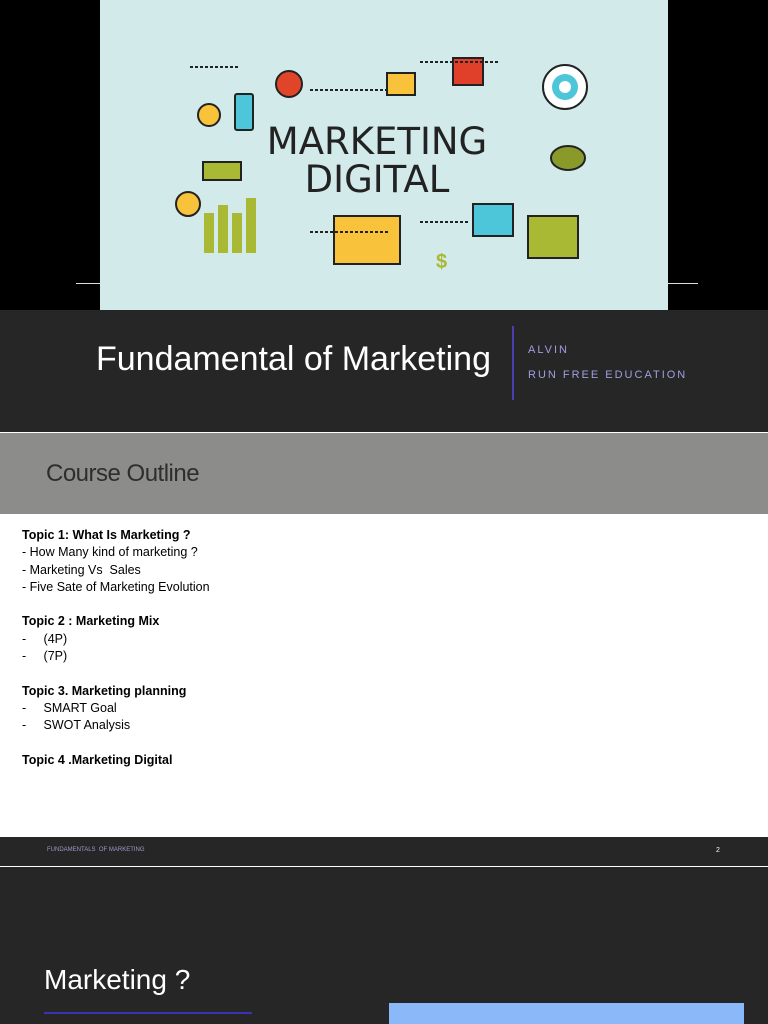 This screenshot has height=1024, width=768. What do you see at coordinates (97, 759) in the screenshot?
I see `topic-heading: Topic 4 .Marketing Digital` at bounding box center [97, 759].